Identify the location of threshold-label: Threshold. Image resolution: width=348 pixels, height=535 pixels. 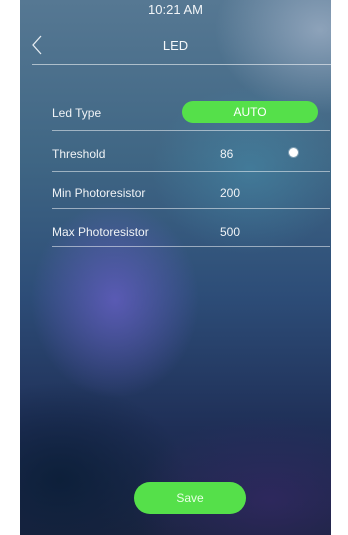
(79, 154).